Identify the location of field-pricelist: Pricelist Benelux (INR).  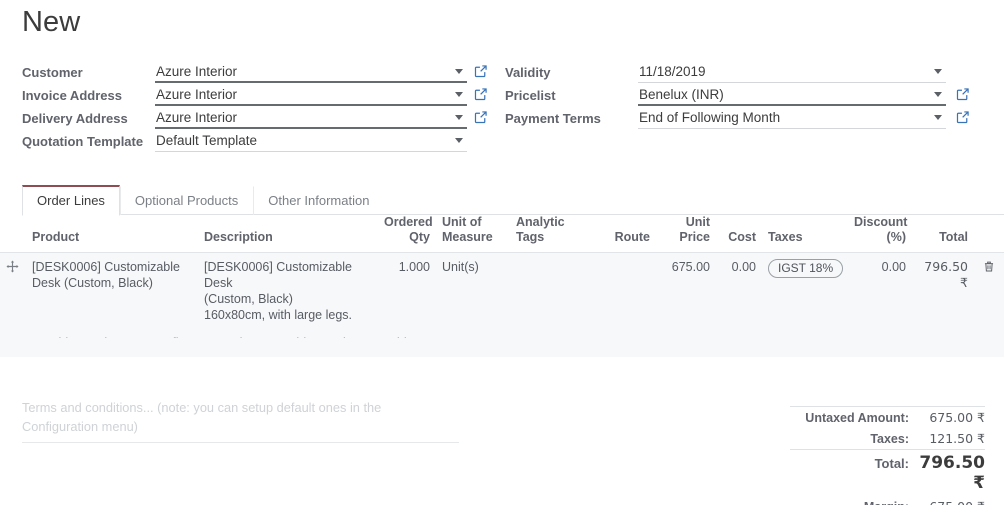
(750, 96).